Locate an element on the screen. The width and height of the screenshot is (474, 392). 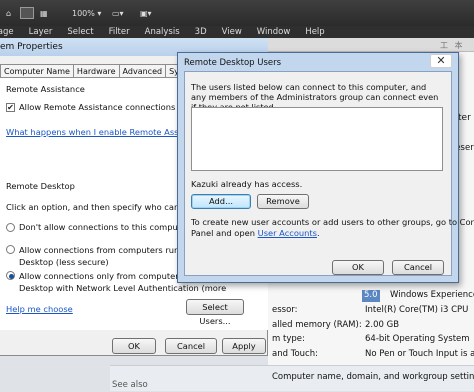
zoom-select: 100% ▾ is located at coordinates (86, 13).